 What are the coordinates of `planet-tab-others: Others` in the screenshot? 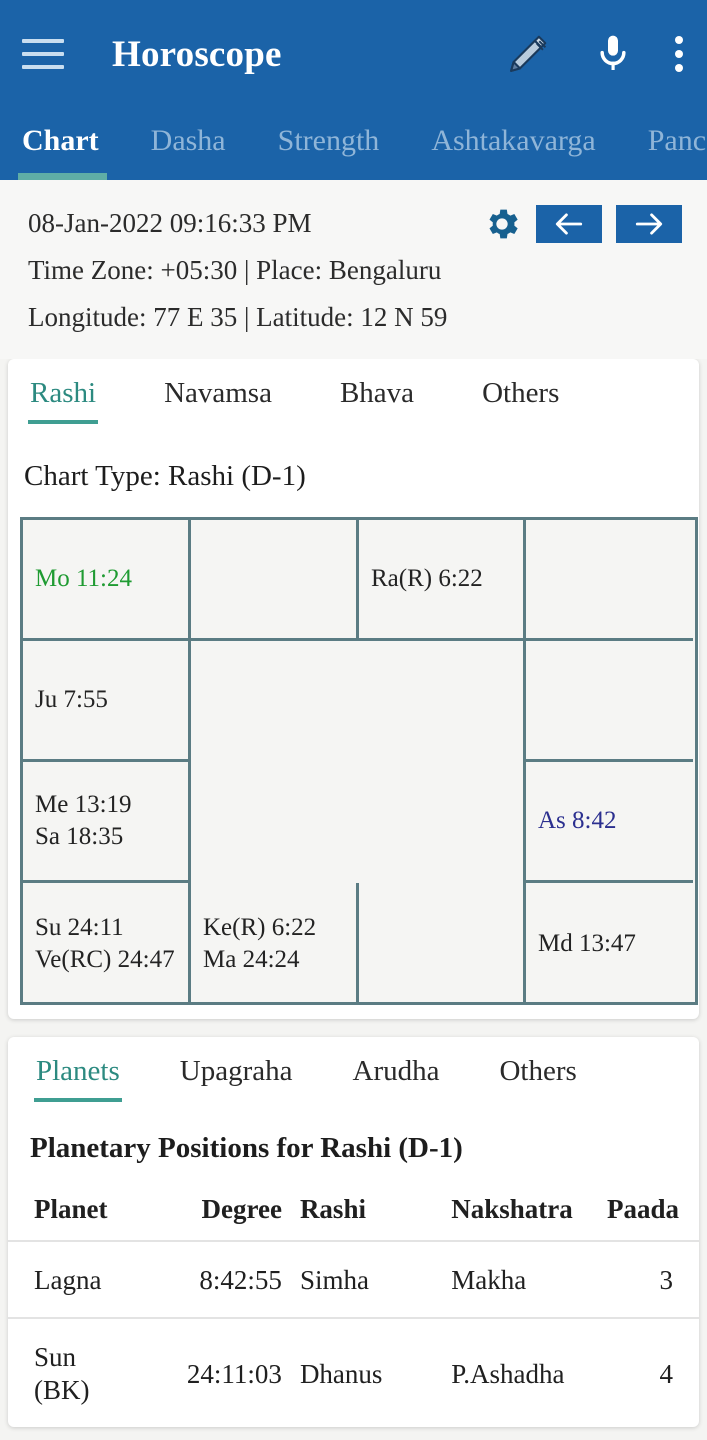 It's located at (537, 1078).